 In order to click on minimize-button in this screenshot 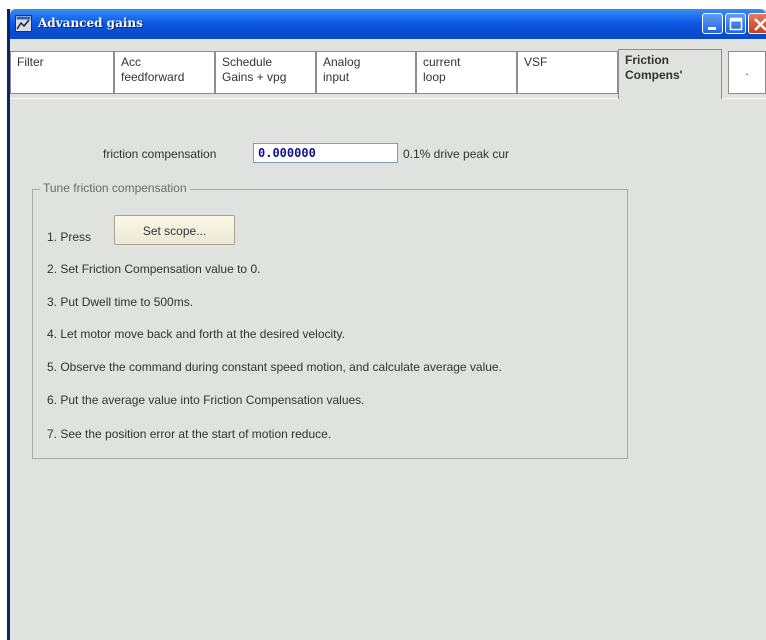, I will do `click(712, 23)`.